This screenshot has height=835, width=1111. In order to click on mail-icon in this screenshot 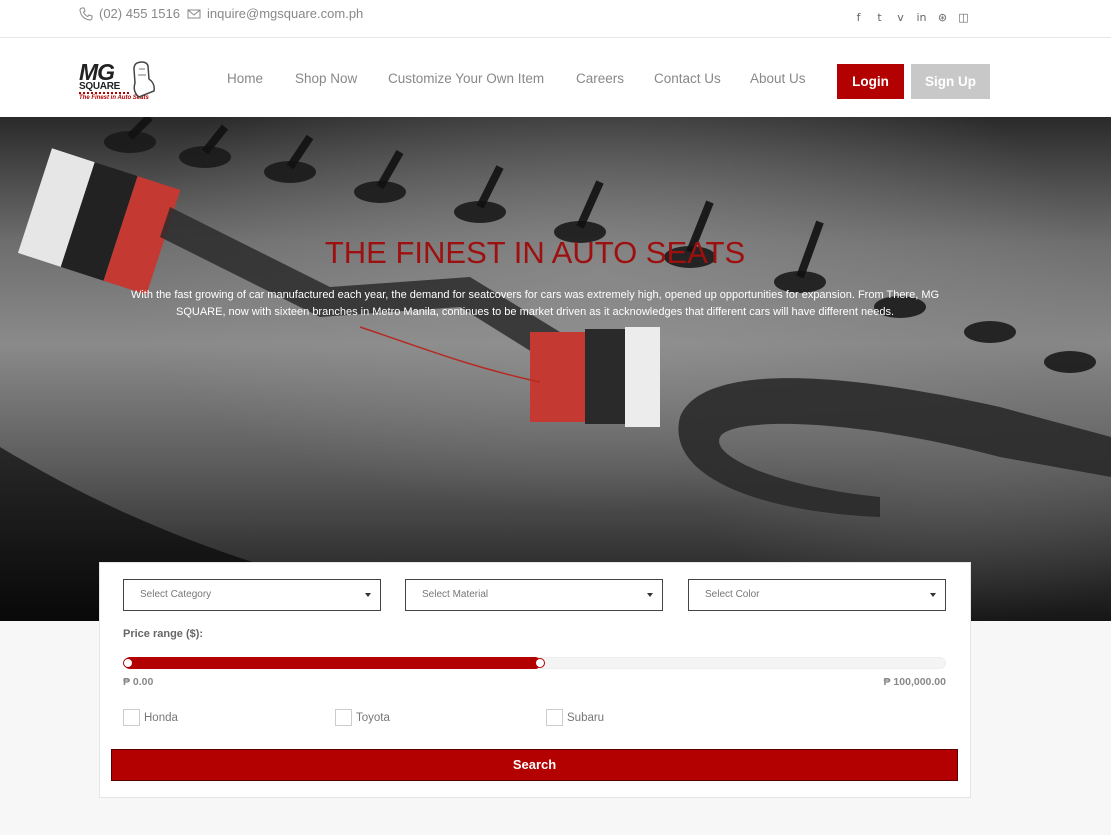, I will do `click(194, 13)`.